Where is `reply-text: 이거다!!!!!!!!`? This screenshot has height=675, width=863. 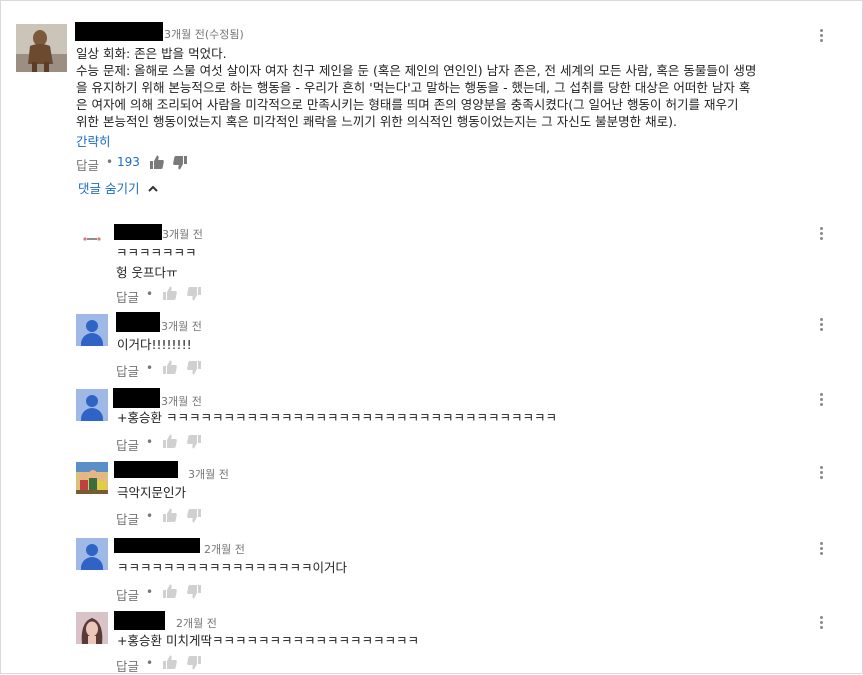
reply-text: 이거다!!!!!!!! is located at coordinates (154, 344).